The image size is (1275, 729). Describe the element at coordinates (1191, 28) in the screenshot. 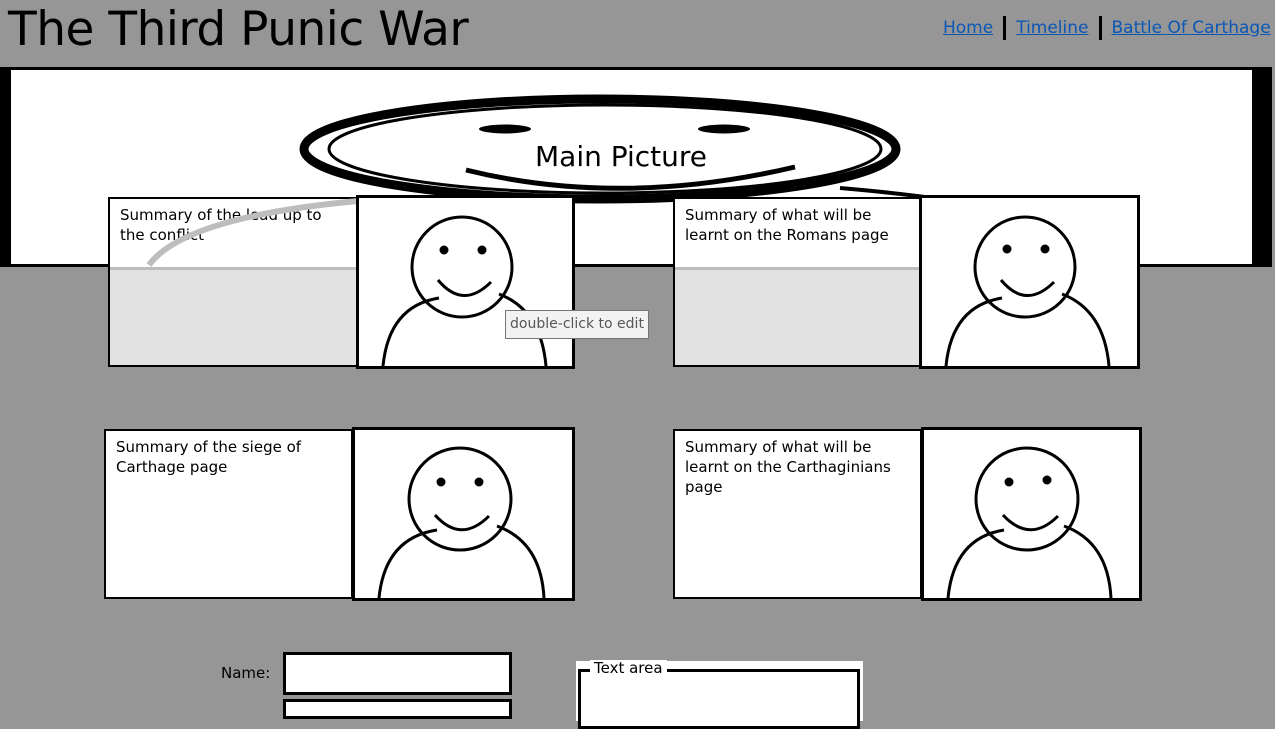

I see `nav-link-battle-of-carthage: Battle Of Carthage` at that location.